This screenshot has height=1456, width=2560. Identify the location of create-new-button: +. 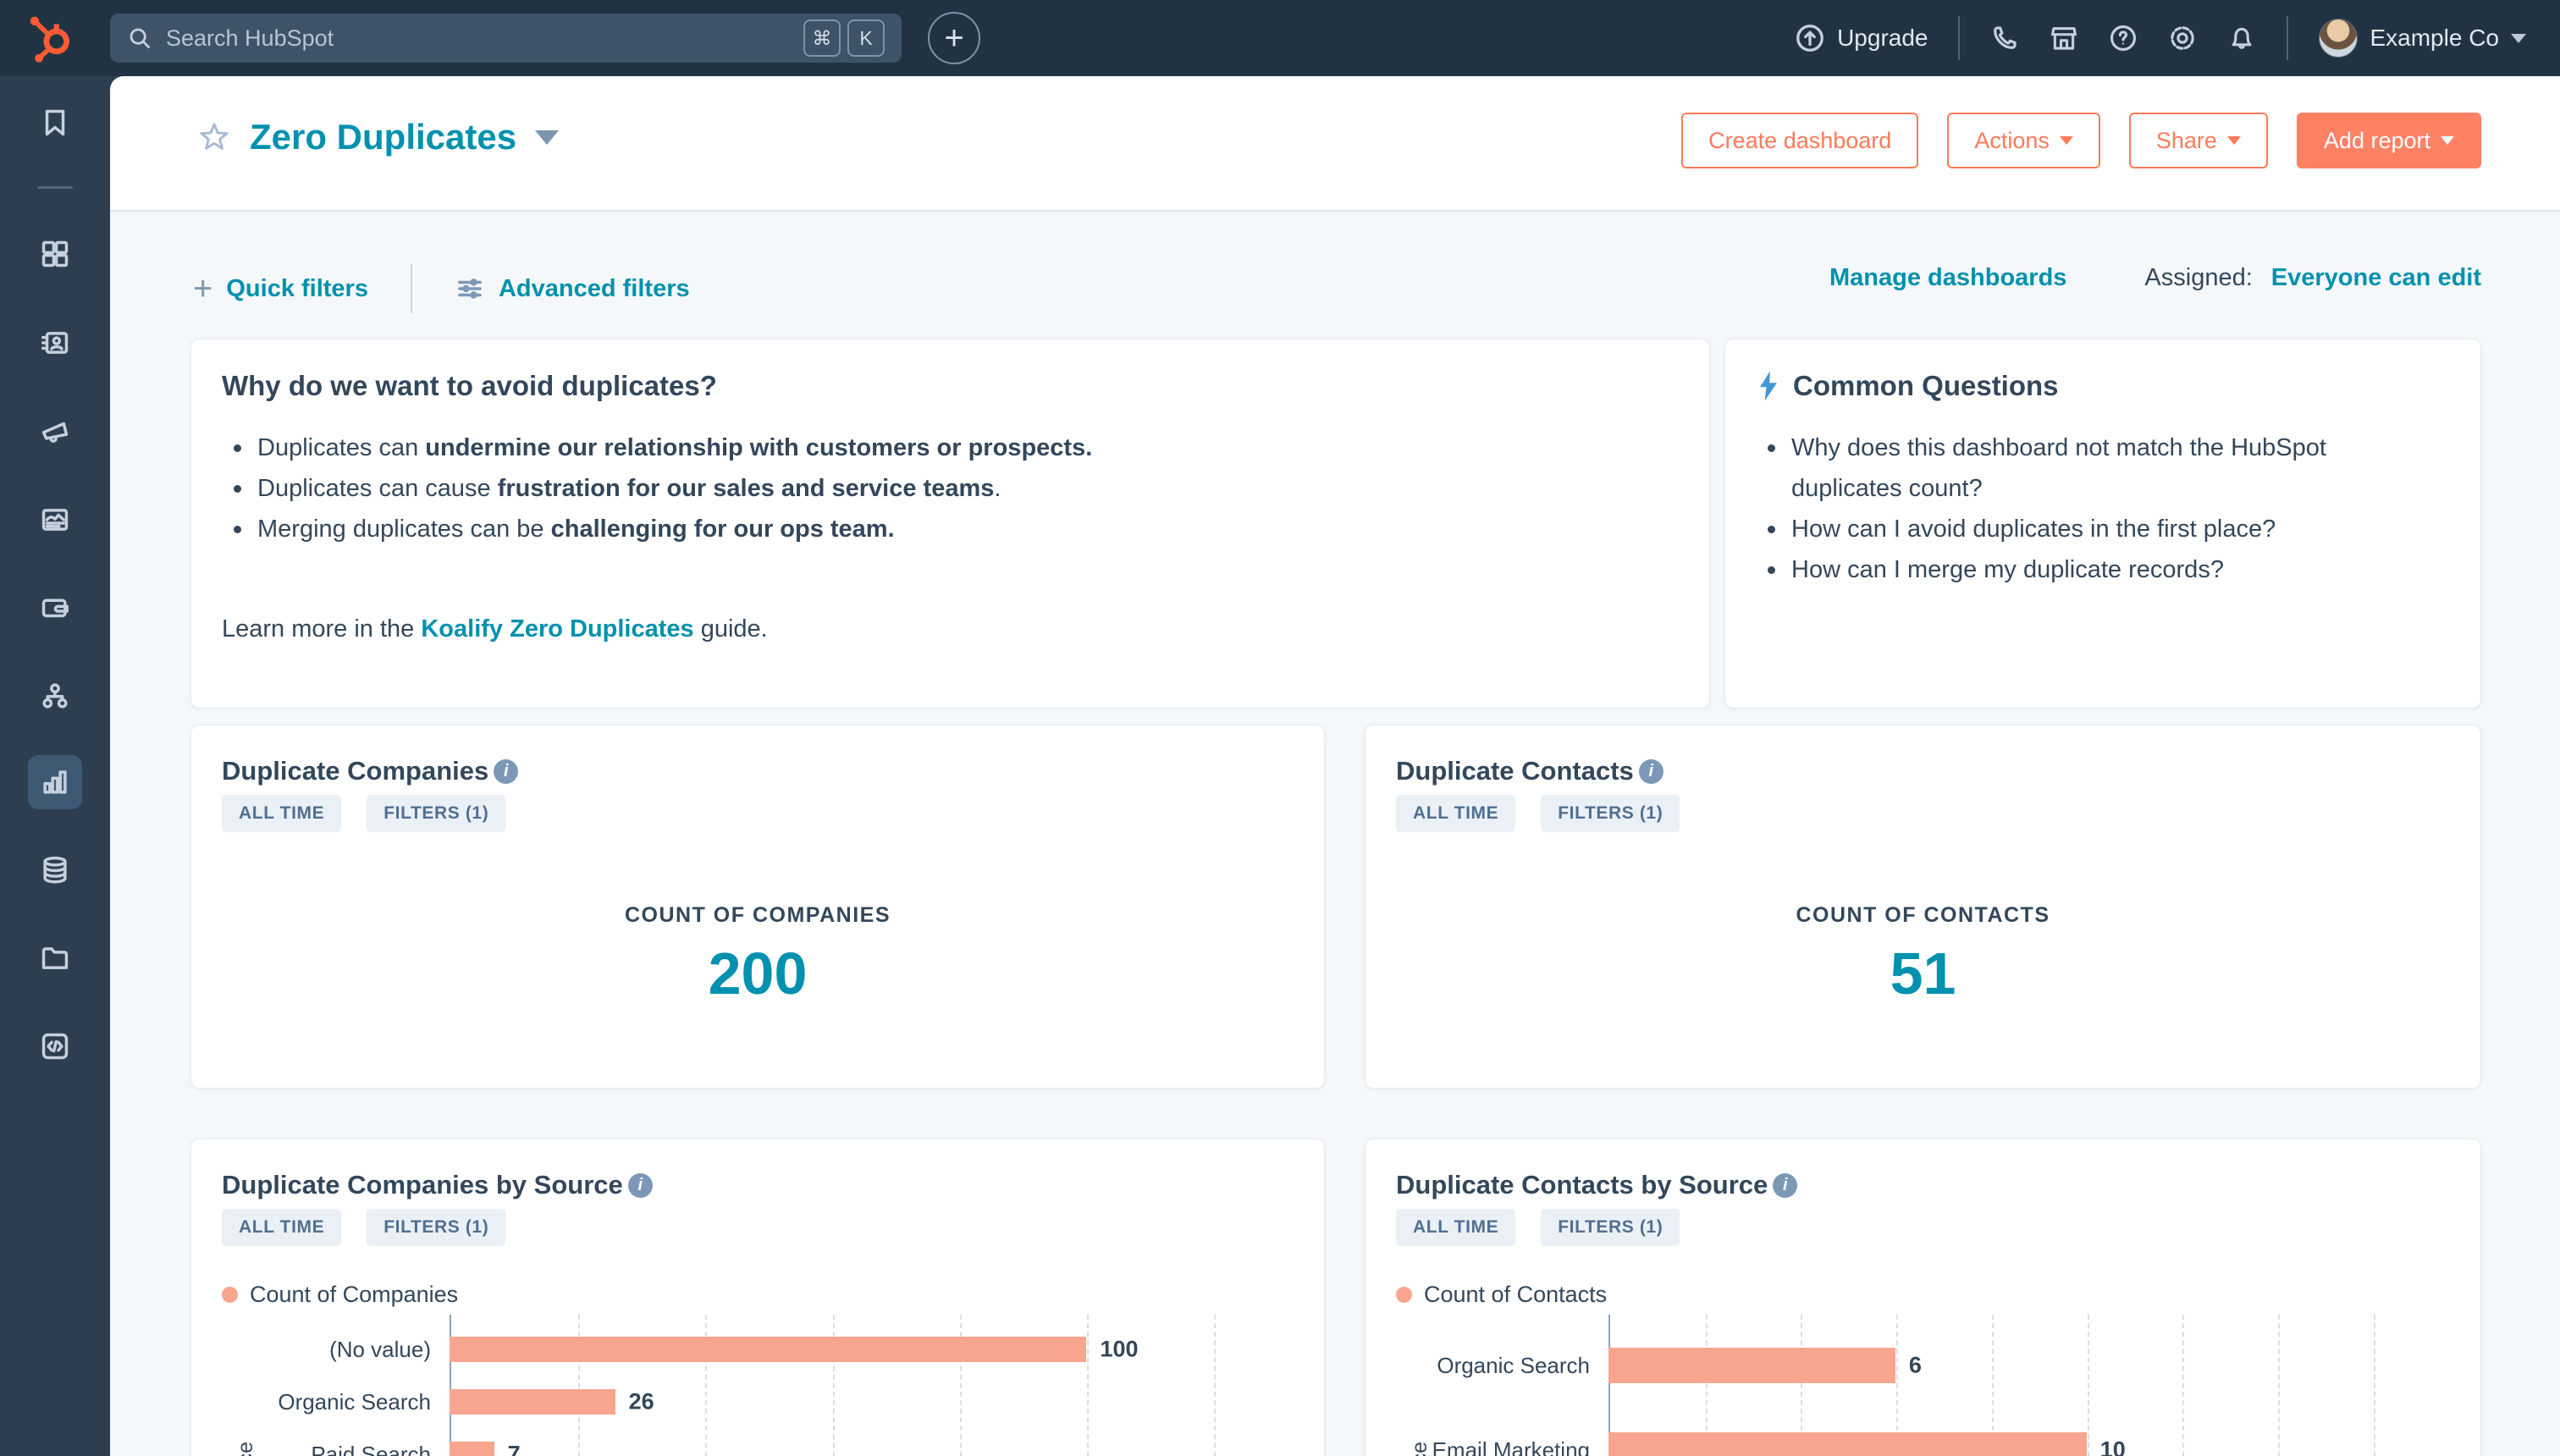
(954, 38).